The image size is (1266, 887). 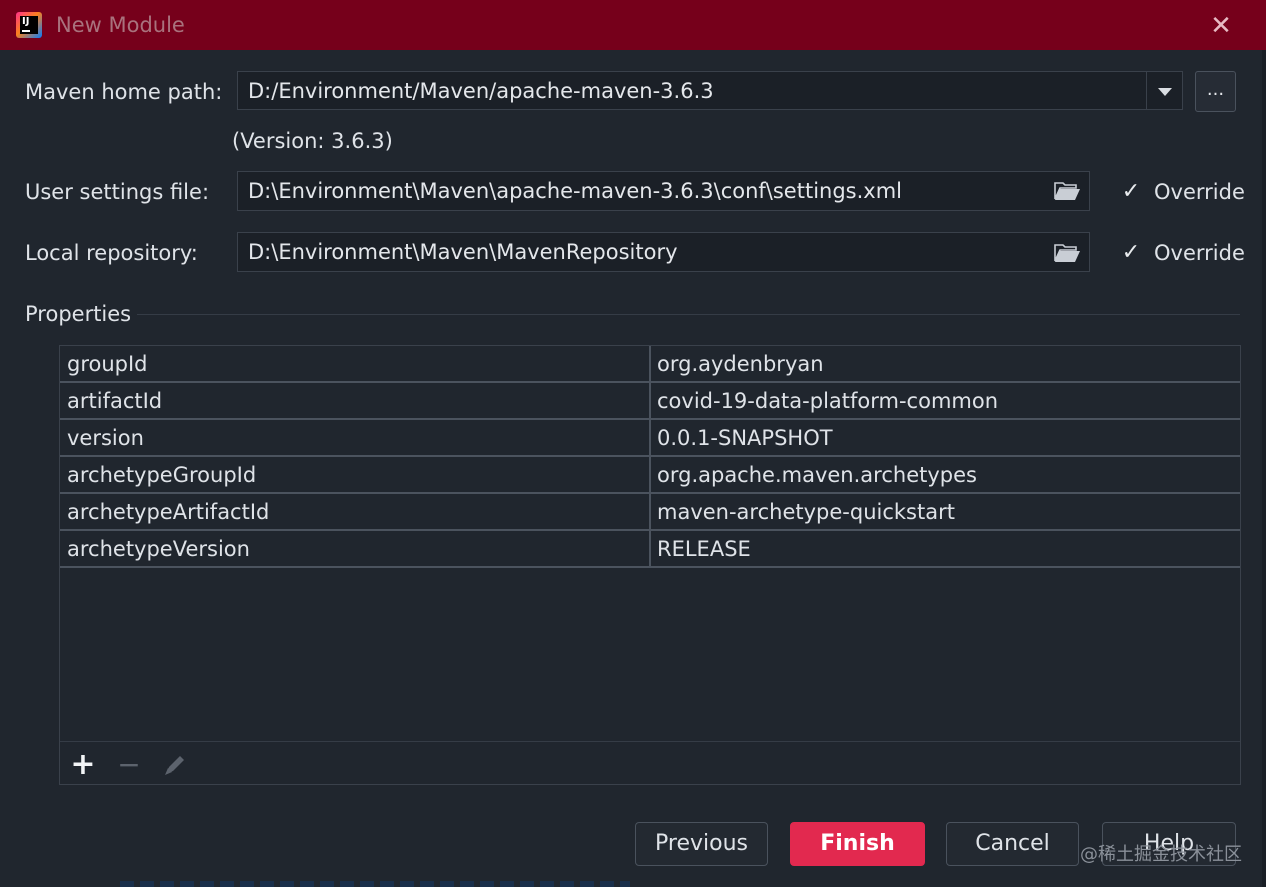 I want to click on settings-override-checkbox: ✓, so click(x=1131, y=192).